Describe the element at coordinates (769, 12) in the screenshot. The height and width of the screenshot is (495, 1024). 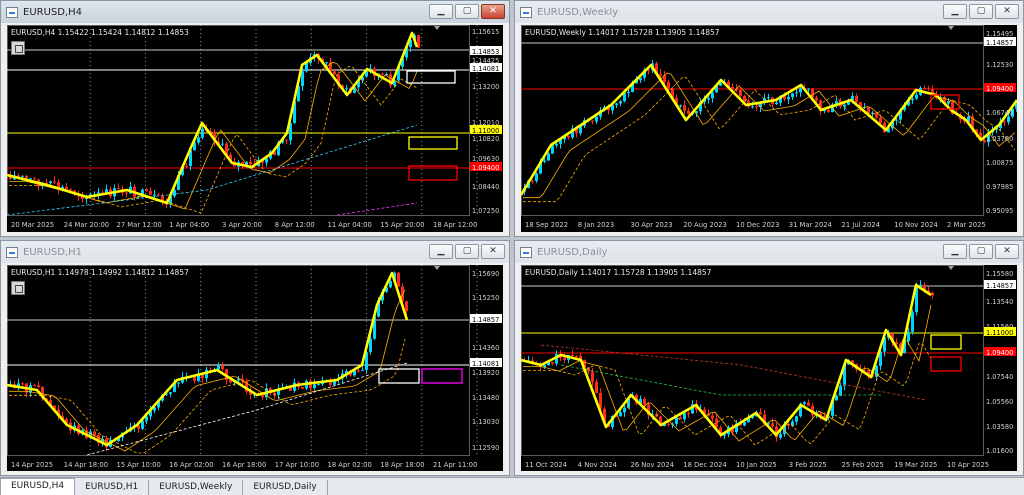
I see `window-titlebar: EURUSD,Weekly ▁ ▢ ✕` at that location.